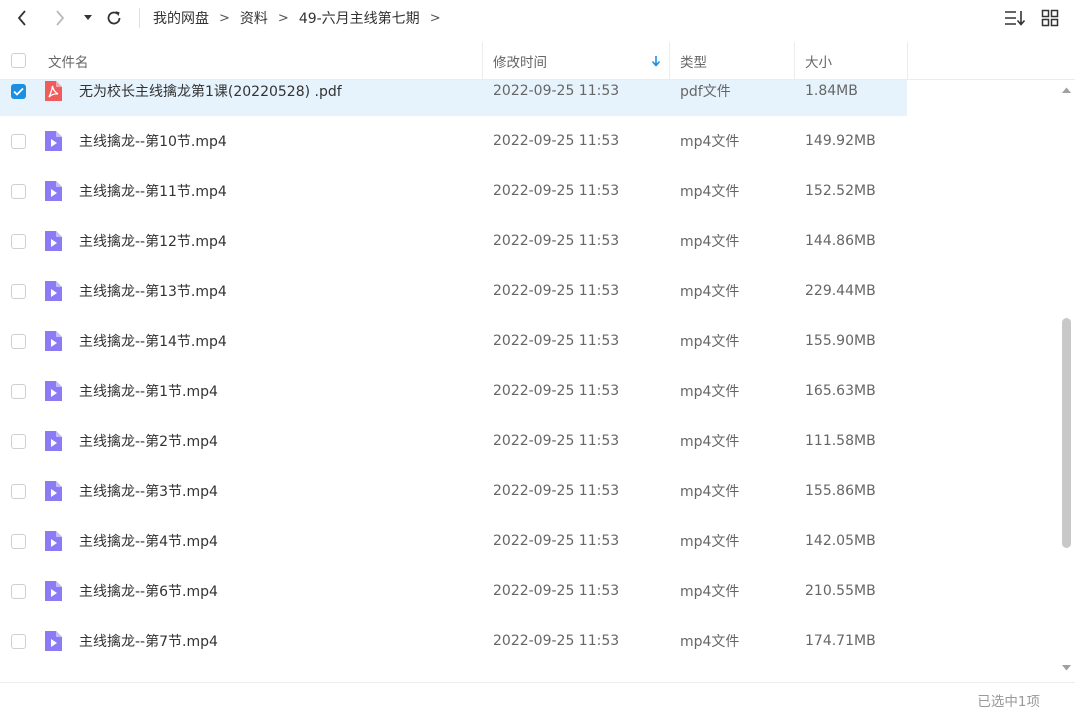 The height and width of the screenshot is (717, 1075). Describe the element at coordinates (831, 91) in the screenshot. I see `file-size: 1.84MB` at that location.